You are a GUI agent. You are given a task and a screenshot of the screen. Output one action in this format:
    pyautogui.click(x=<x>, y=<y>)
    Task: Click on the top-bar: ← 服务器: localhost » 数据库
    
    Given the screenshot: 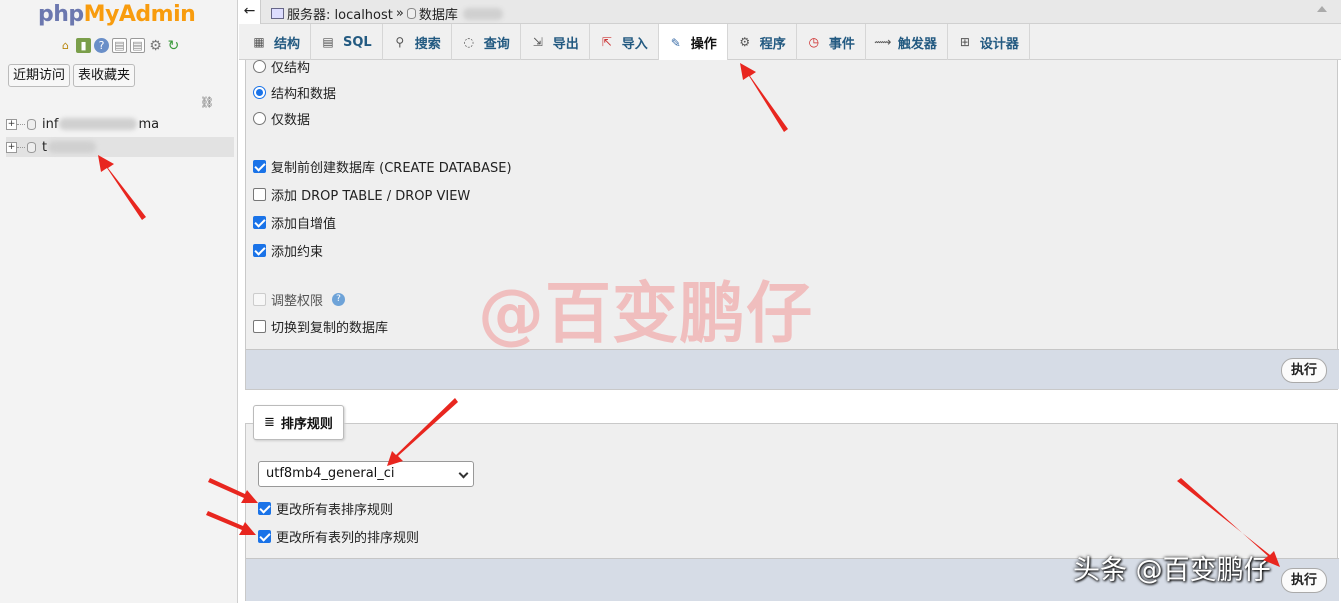 What is the action you would take?
    pyautogui.click(x=790, y=12)
    